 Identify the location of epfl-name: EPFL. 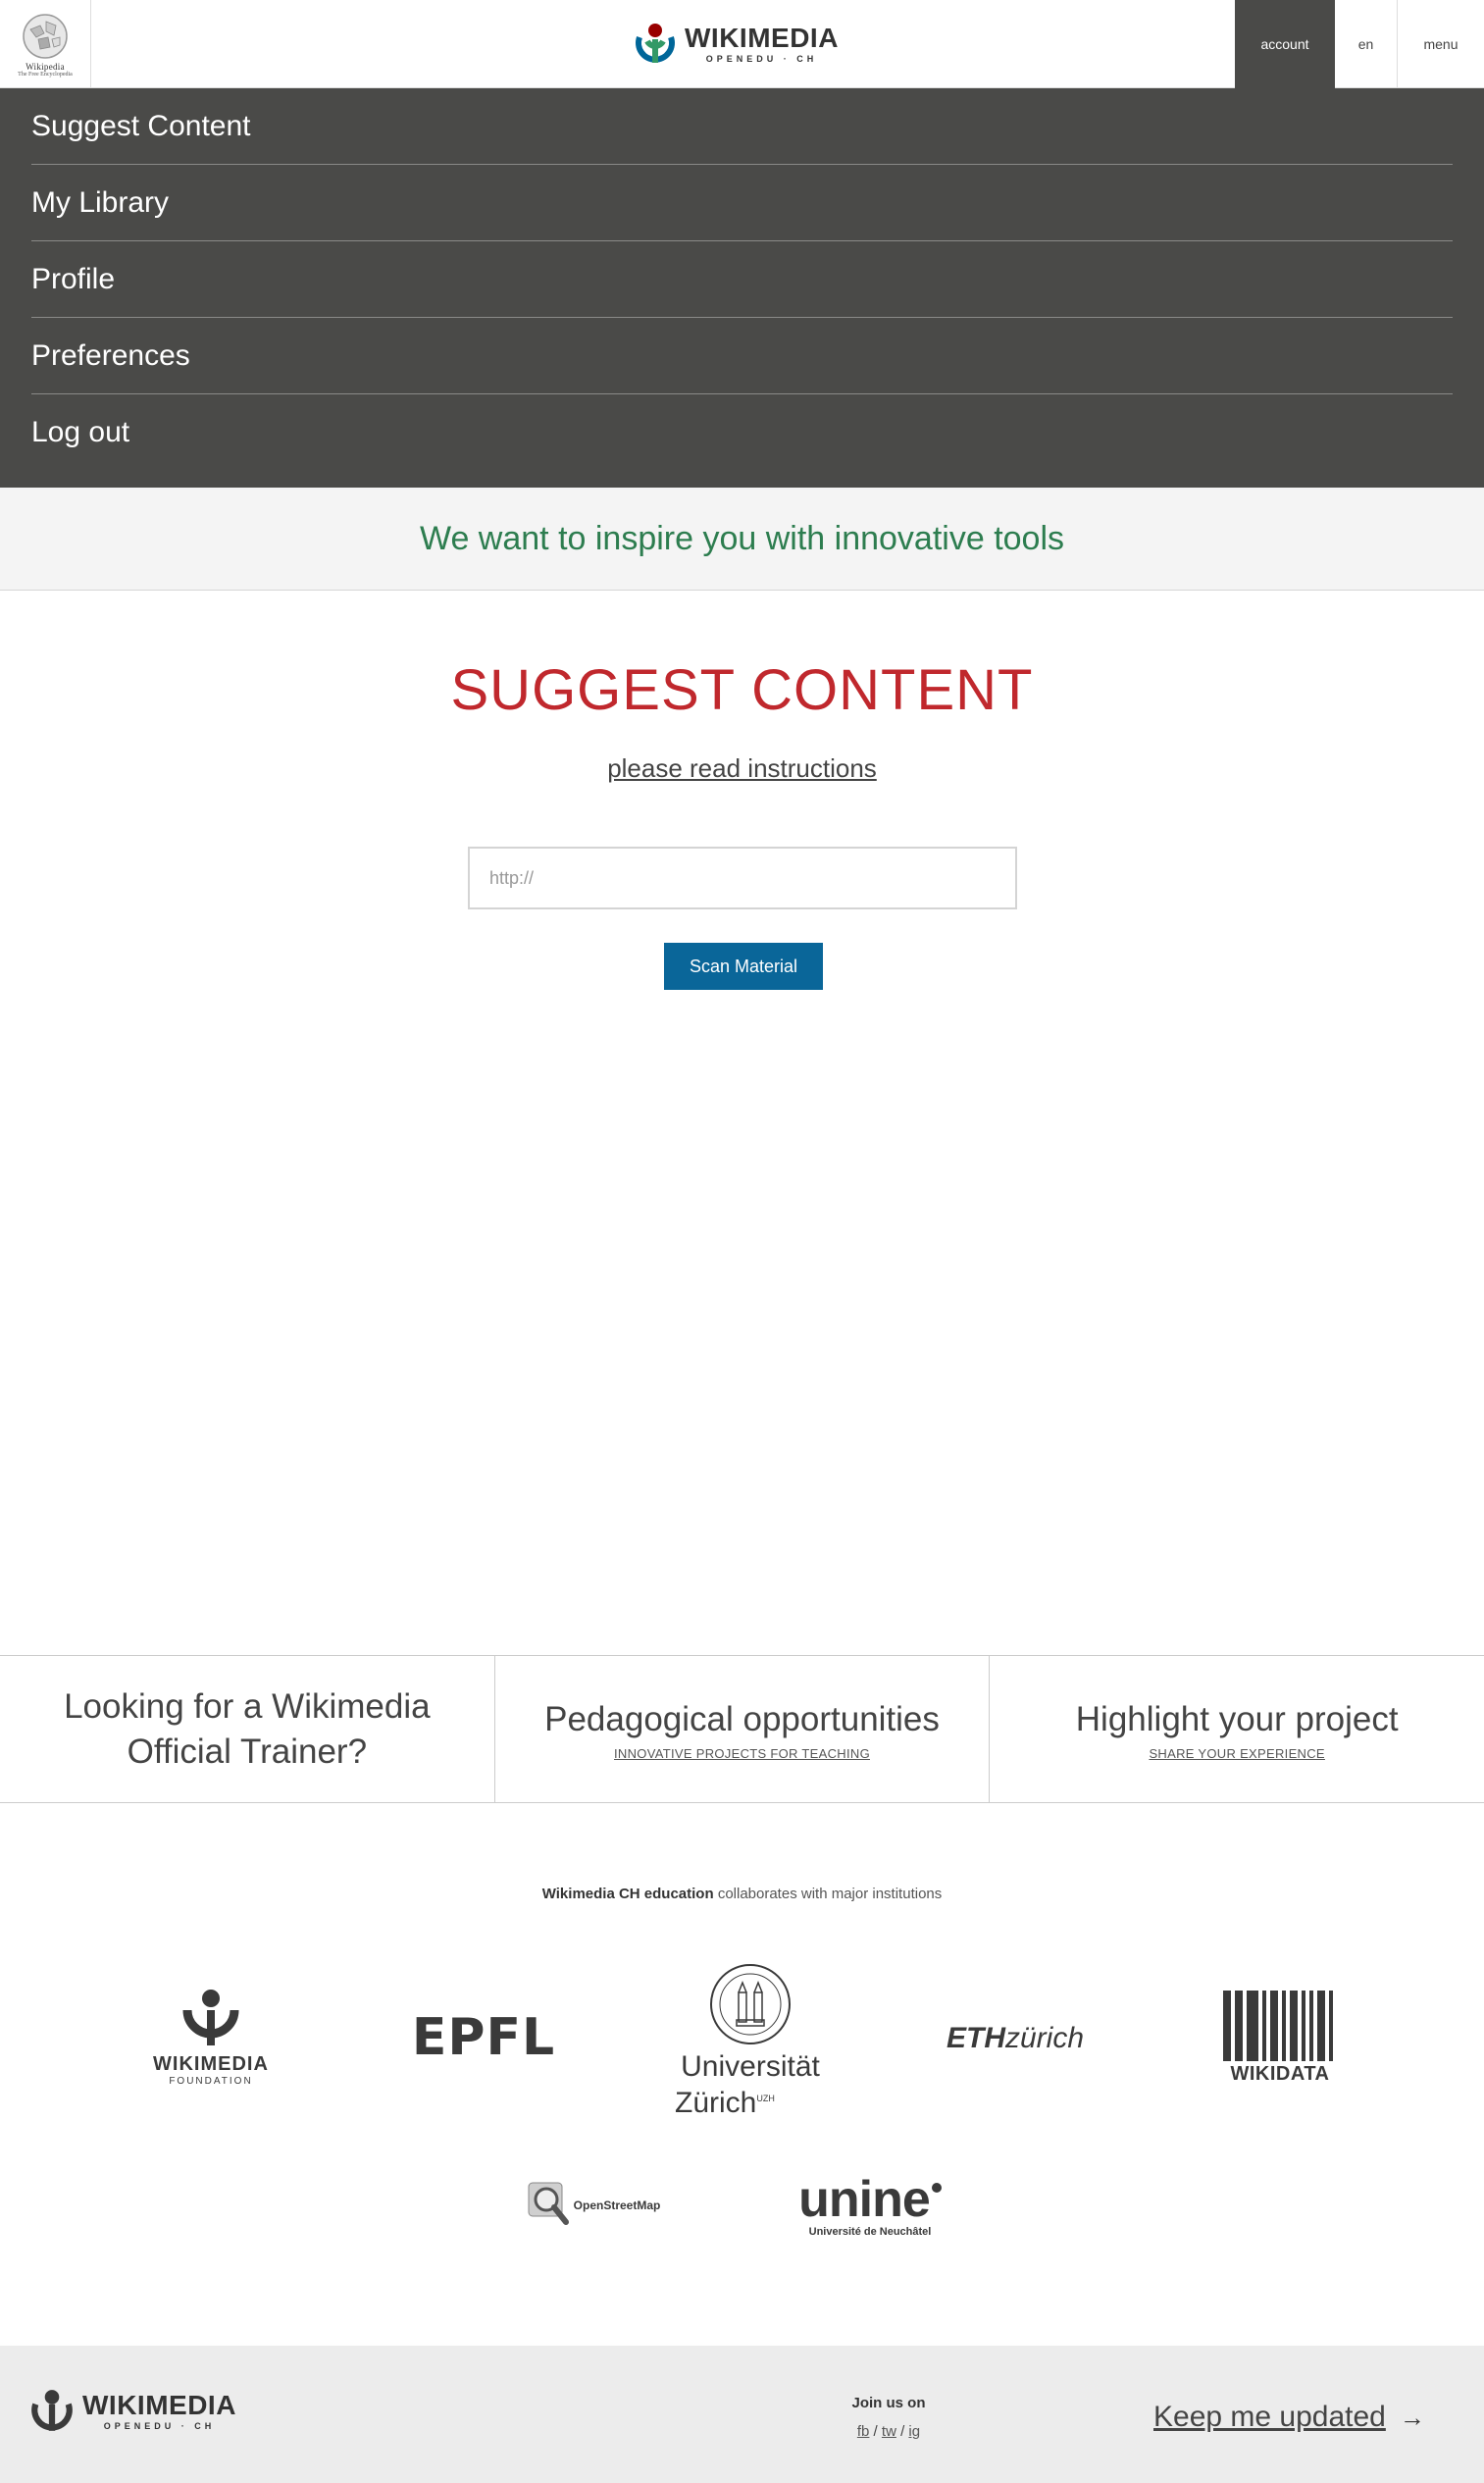
(483, 2037).